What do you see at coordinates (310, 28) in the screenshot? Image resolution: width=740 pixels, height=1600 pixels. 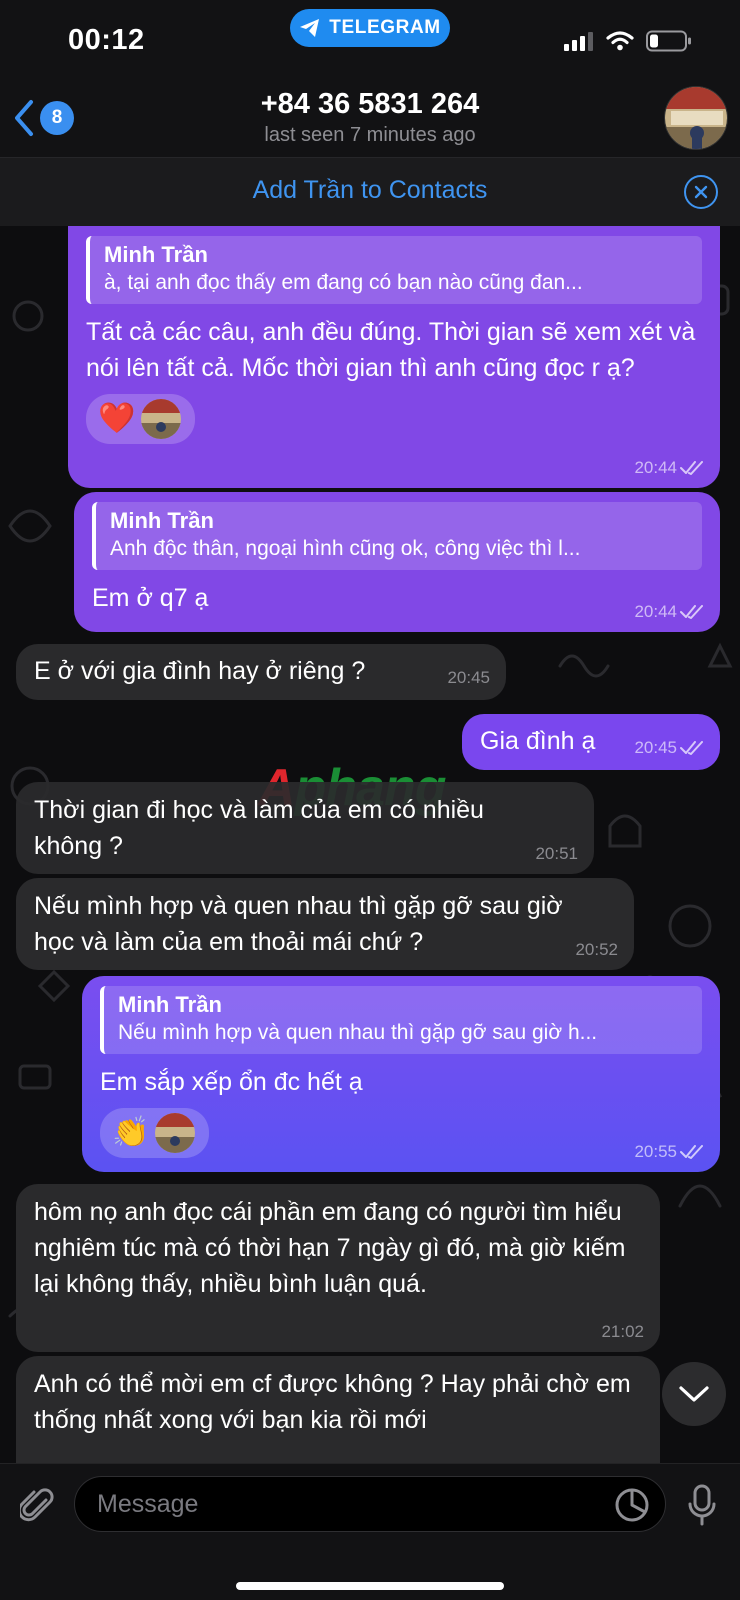 I see `telegram-icon` at bounding box center [310, 28].